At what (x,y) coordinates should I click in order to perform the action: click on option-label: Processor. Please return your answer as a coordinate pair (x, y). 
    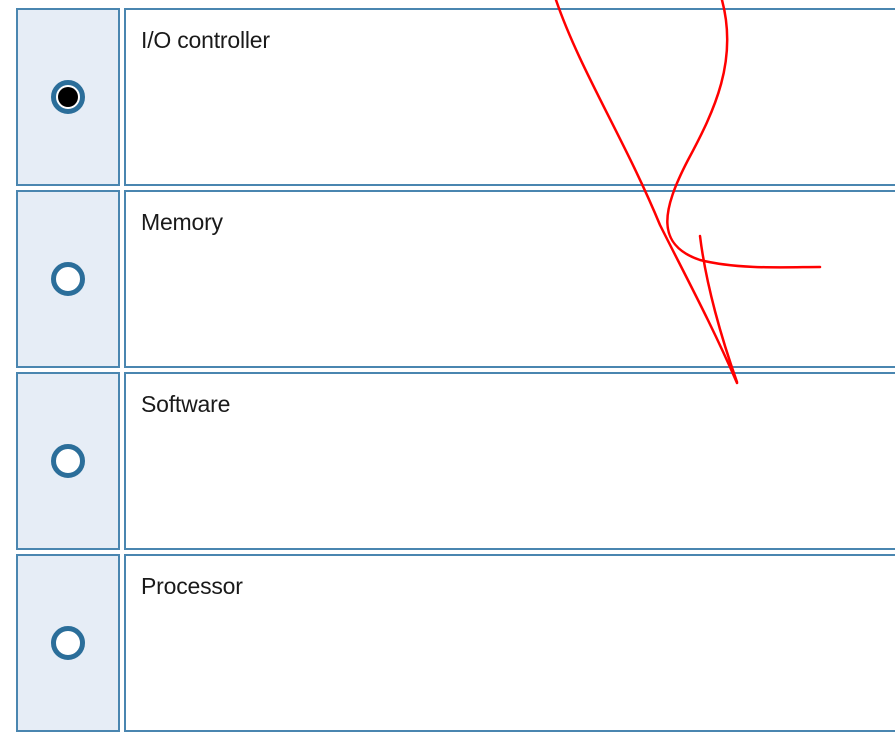
    Looking at the image, I should click on (192, 586).